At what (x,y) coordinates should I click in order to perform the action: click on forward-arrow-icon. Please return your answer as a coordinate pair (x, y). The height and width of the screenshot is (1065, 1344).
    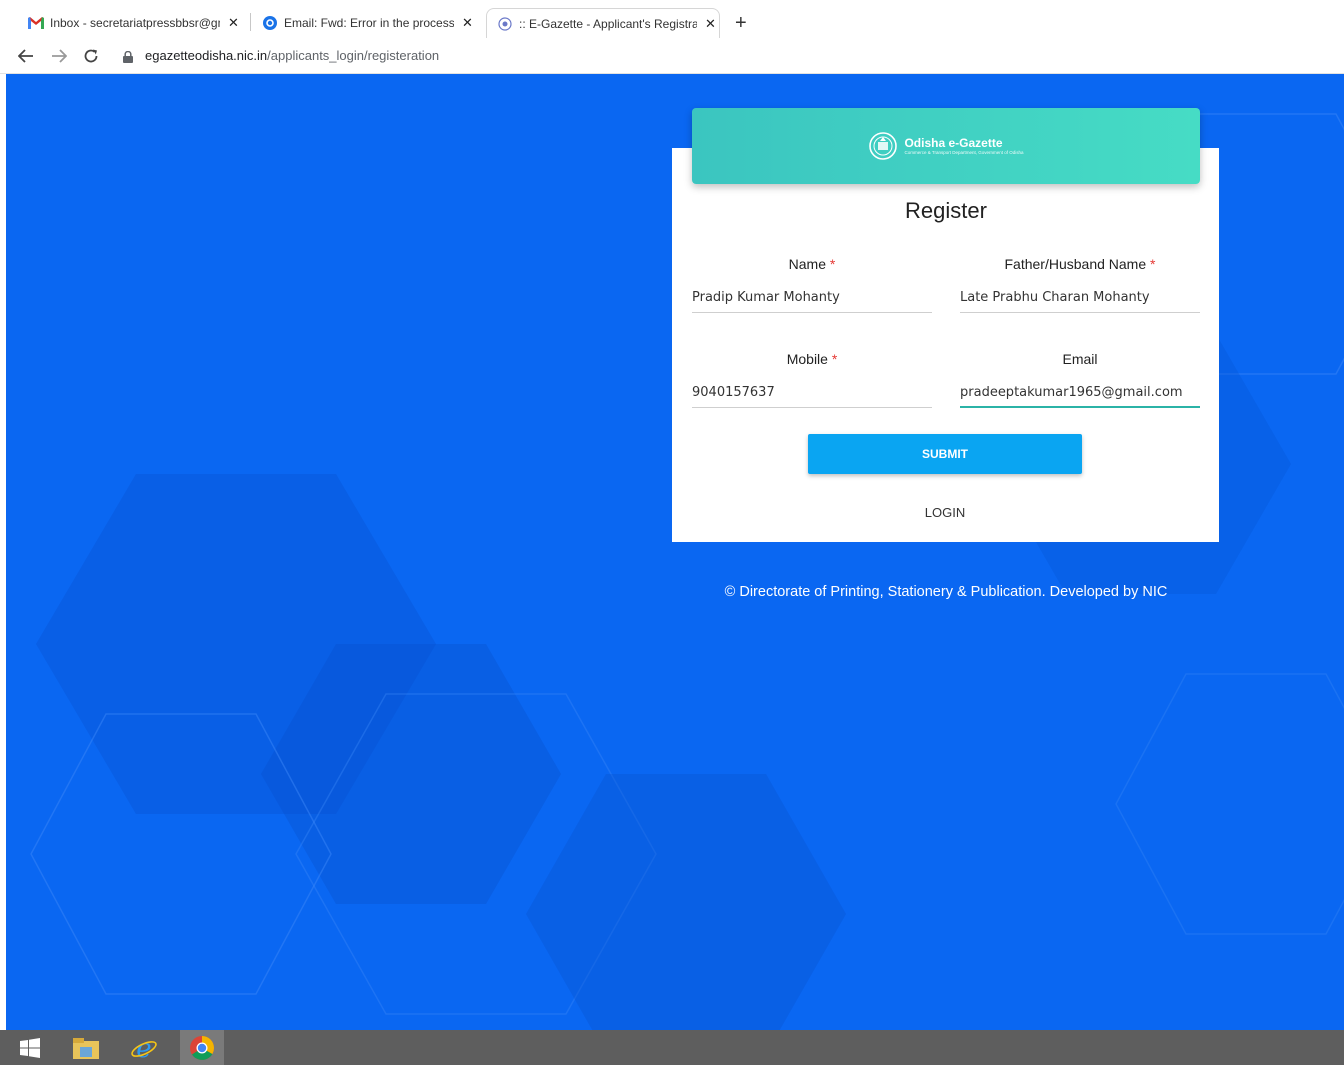
    Looking at the image, I should click on (59, 56).